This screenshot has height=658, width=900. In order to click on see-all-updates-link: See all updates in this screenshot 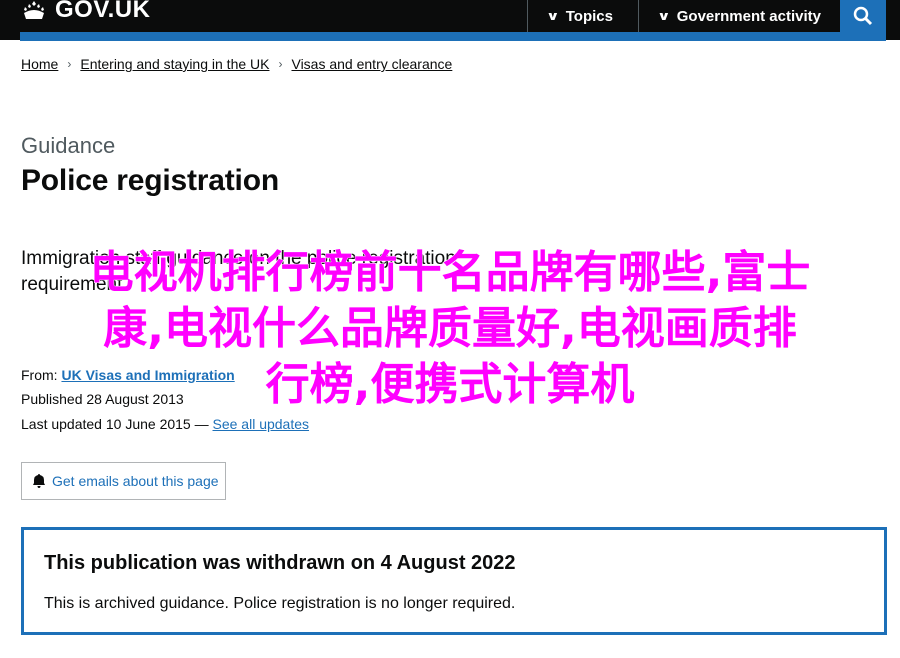, I will do `click(261, 424)`.